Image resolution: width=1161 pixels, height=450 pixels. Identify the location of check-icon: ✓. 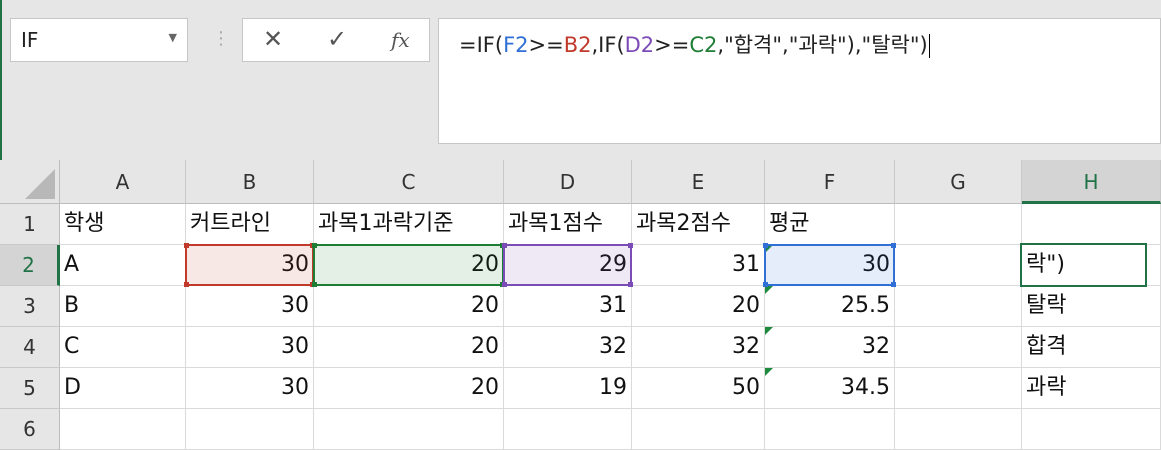
(337, 39).